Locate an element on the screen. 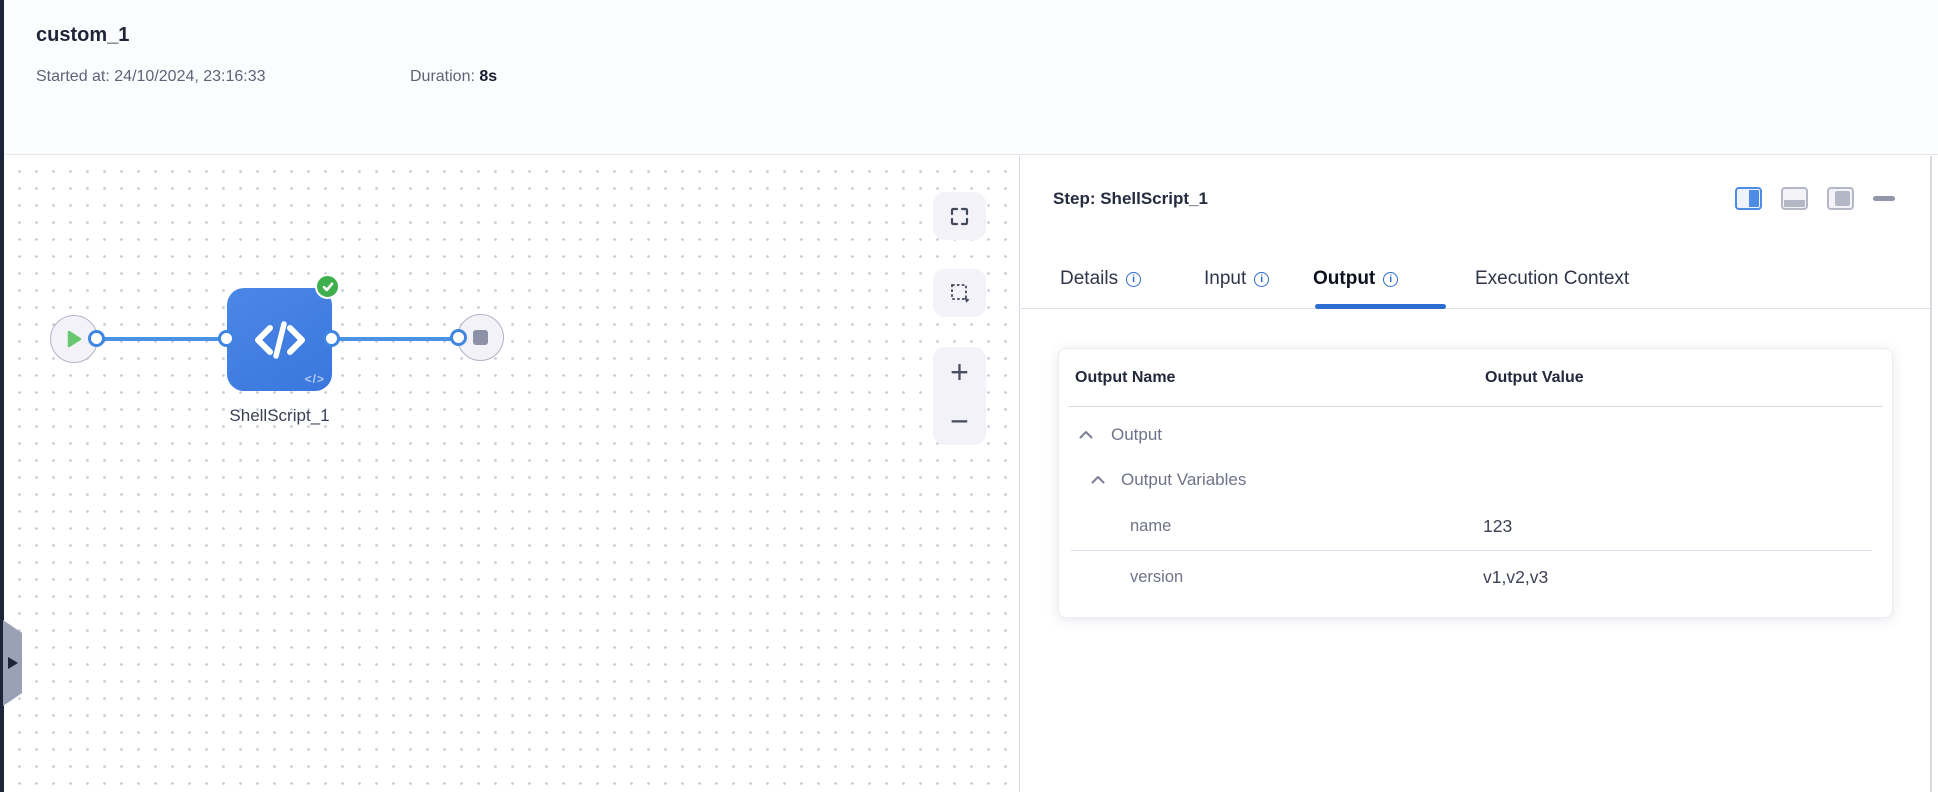 This screenshot has width=1938, height=792. tab-input: Input i is located at coordinates (1237, 279).